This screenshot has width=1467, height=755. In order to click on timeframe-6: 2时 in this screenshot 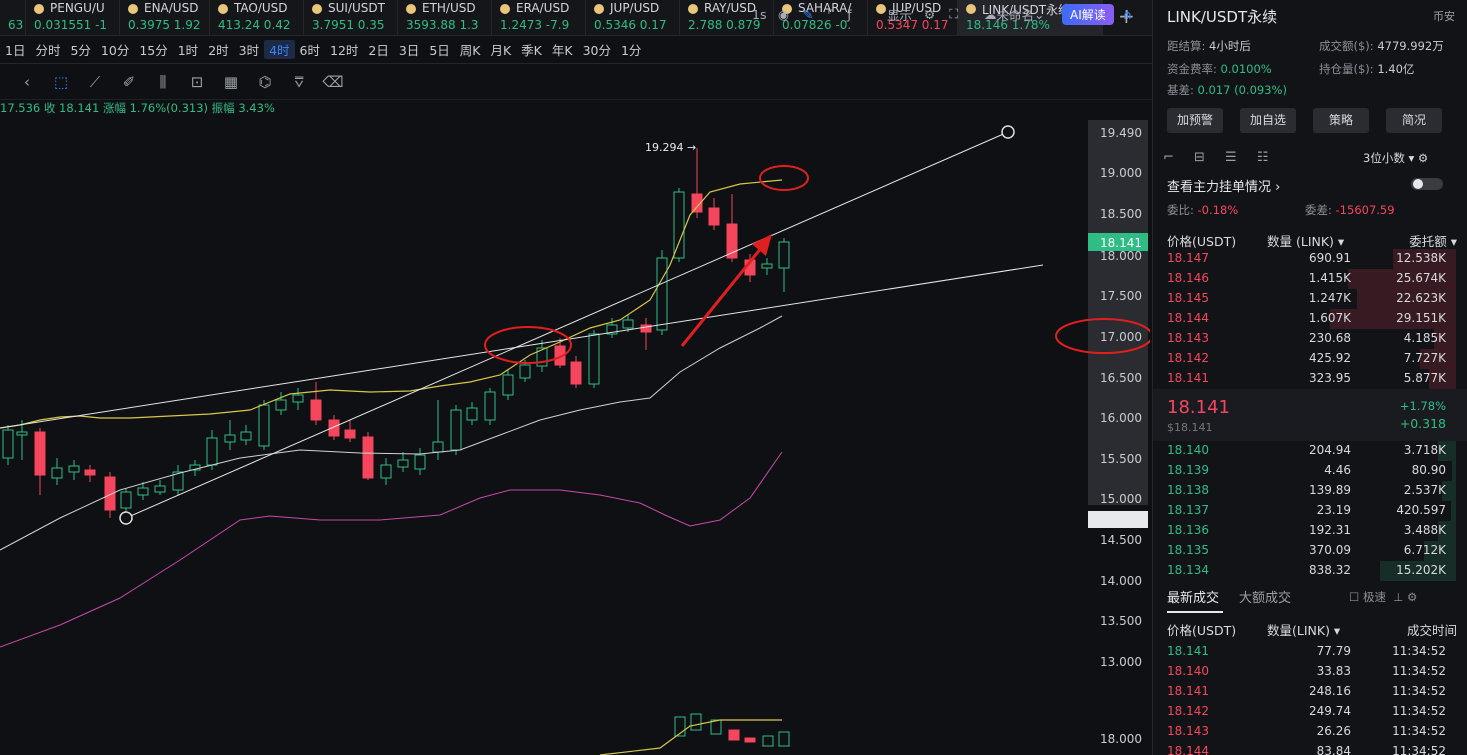, I will do `click(218, 49)`.